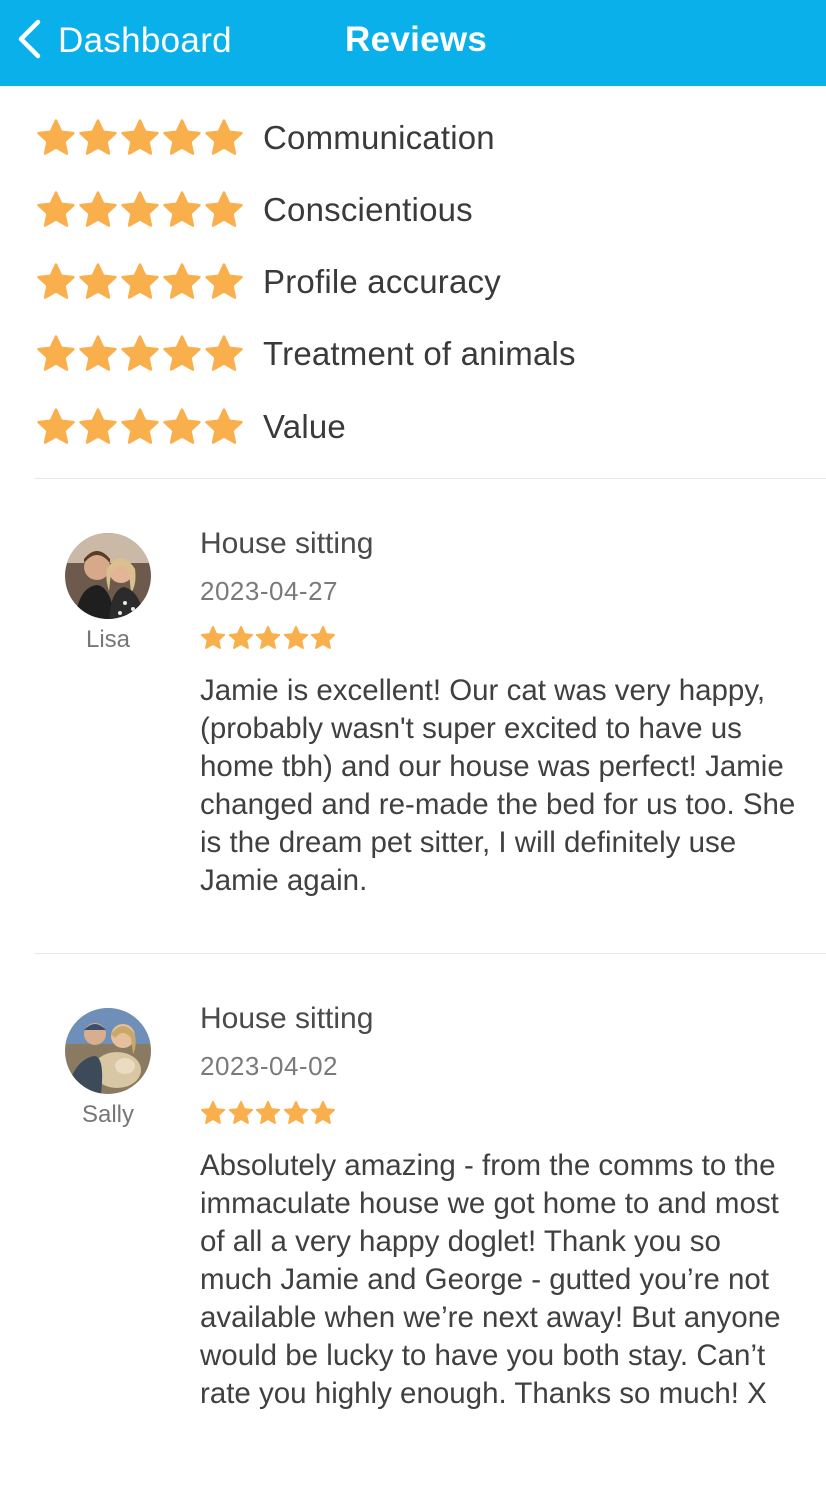 This screenshot has height=1500, width=826. What do you see at coordinates (145, 40) in the screenshot?
I see `back-button-label: Dashboard` at bounding box center [145, 40].